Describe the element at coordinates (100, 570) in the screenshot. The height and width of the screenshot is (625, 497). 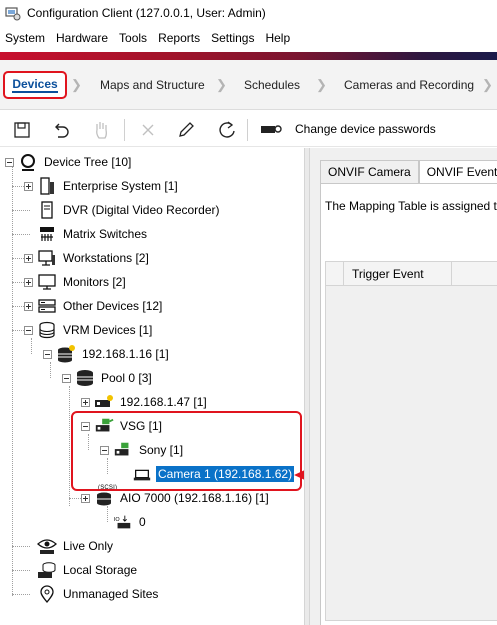
I see `tree-node-label: Local Storage` at that location.